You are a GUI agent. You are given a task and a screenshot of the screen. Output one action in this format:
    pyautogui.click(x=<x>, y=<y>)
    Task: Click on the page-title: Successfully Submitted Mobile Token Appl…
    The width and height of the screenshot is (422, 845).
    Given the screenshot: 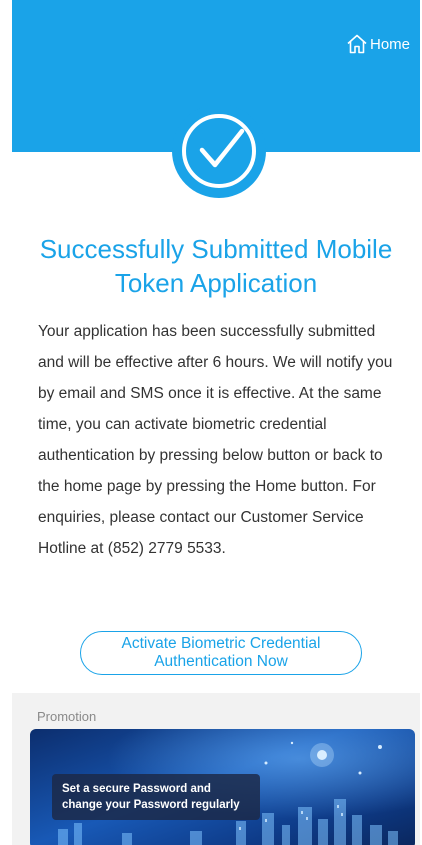 What is the action you would take?
    pyautogui.click(x=216, y=266)
    